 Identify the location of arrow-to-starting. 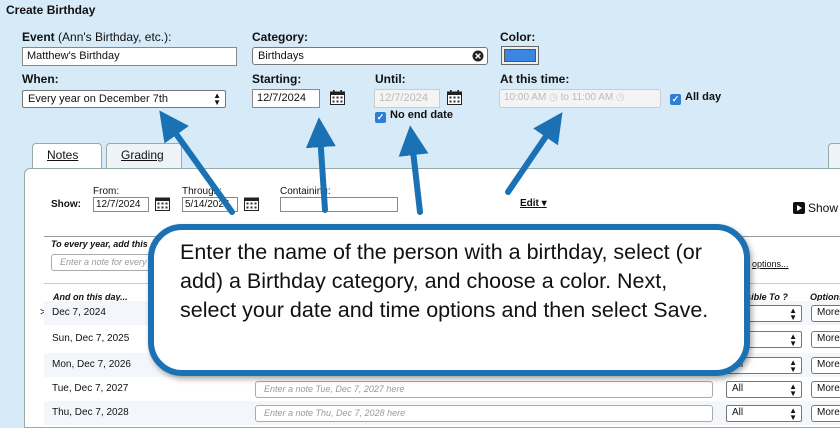
(320, 165).